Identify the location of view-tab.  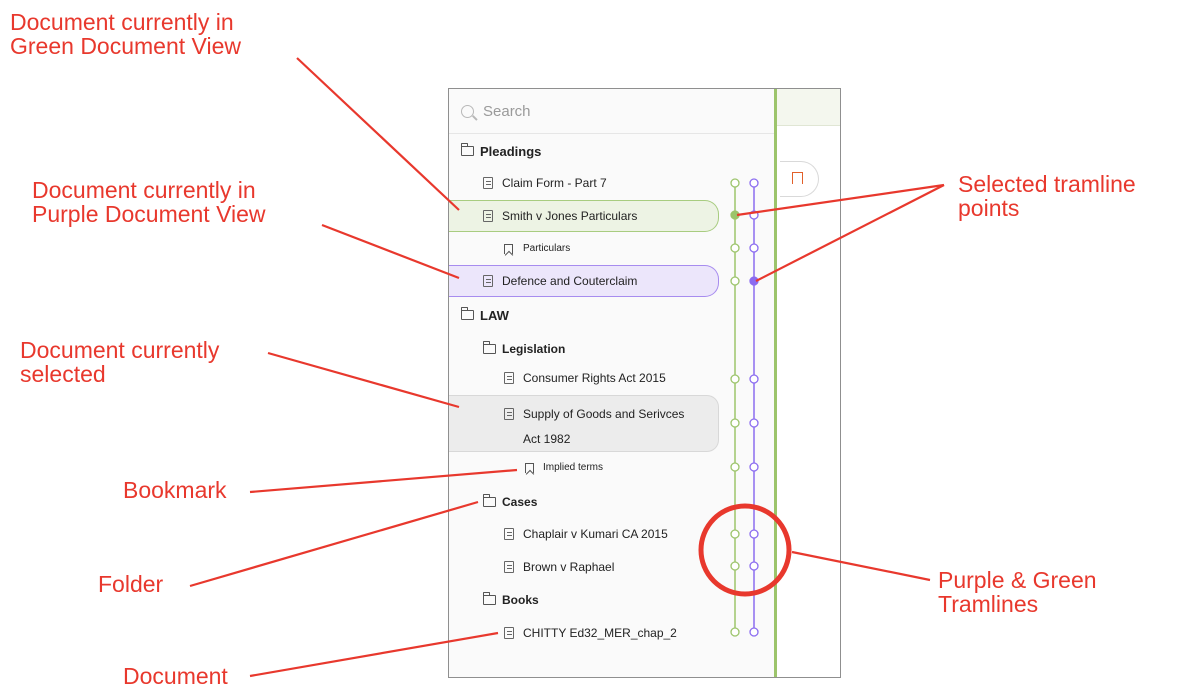
(808, 107).